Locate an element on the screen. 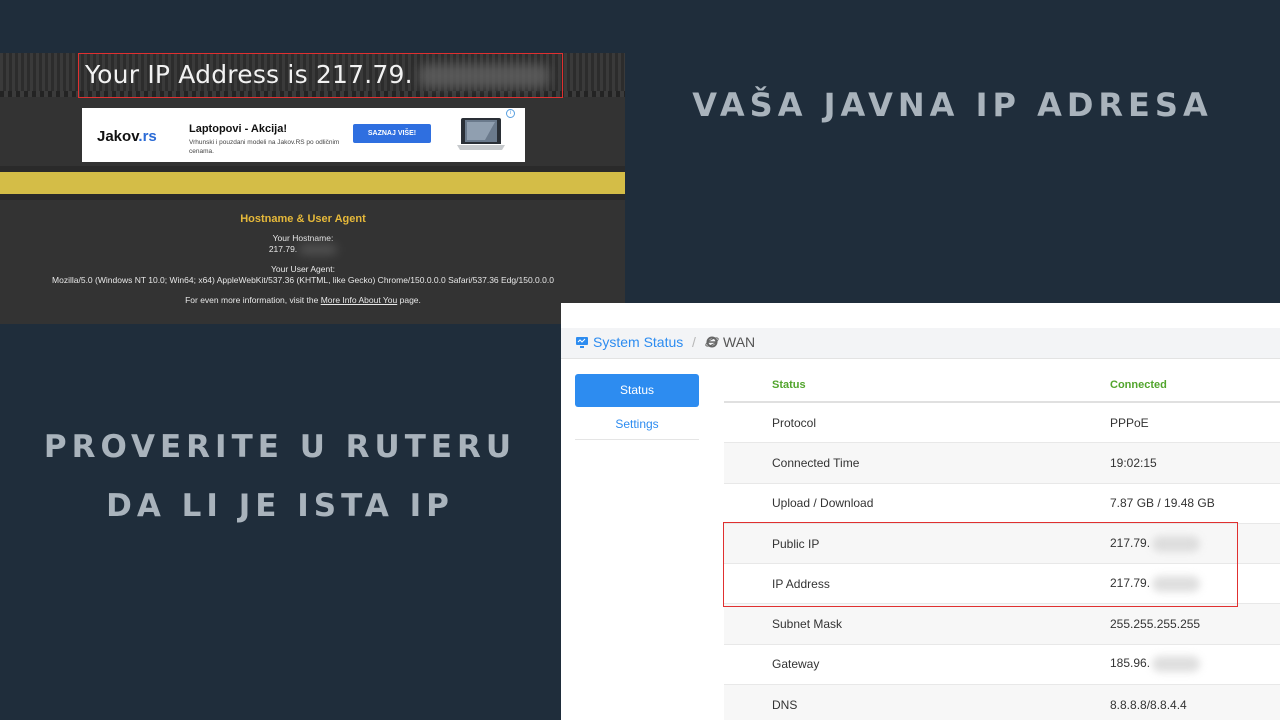 This screenshot has height=720, width=1280. hostname-label: Your Hostname: is located at coordinates (303, 238).